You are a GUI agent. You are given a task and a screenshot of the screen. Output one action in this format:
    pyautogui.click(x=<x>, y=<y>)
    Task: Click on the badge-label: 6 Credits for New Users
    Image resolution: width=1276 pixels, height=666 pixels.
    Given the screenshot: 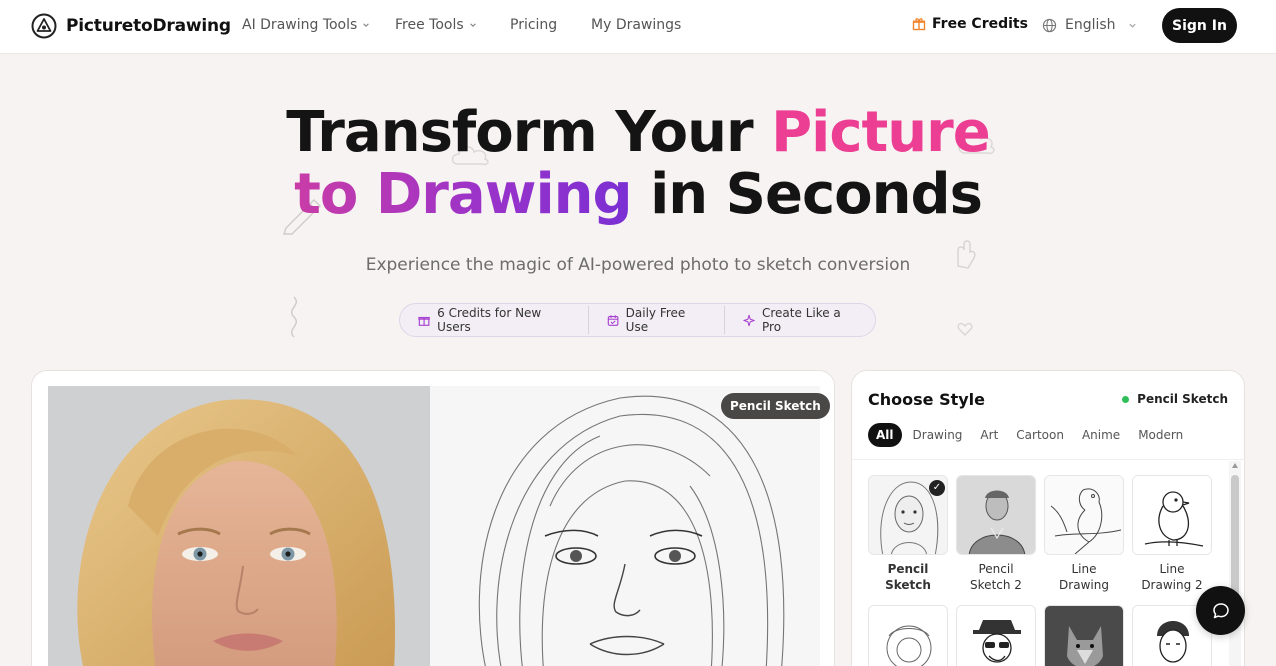 What is the action you would take?
    pyautogui.click(x=489, y=320)
    